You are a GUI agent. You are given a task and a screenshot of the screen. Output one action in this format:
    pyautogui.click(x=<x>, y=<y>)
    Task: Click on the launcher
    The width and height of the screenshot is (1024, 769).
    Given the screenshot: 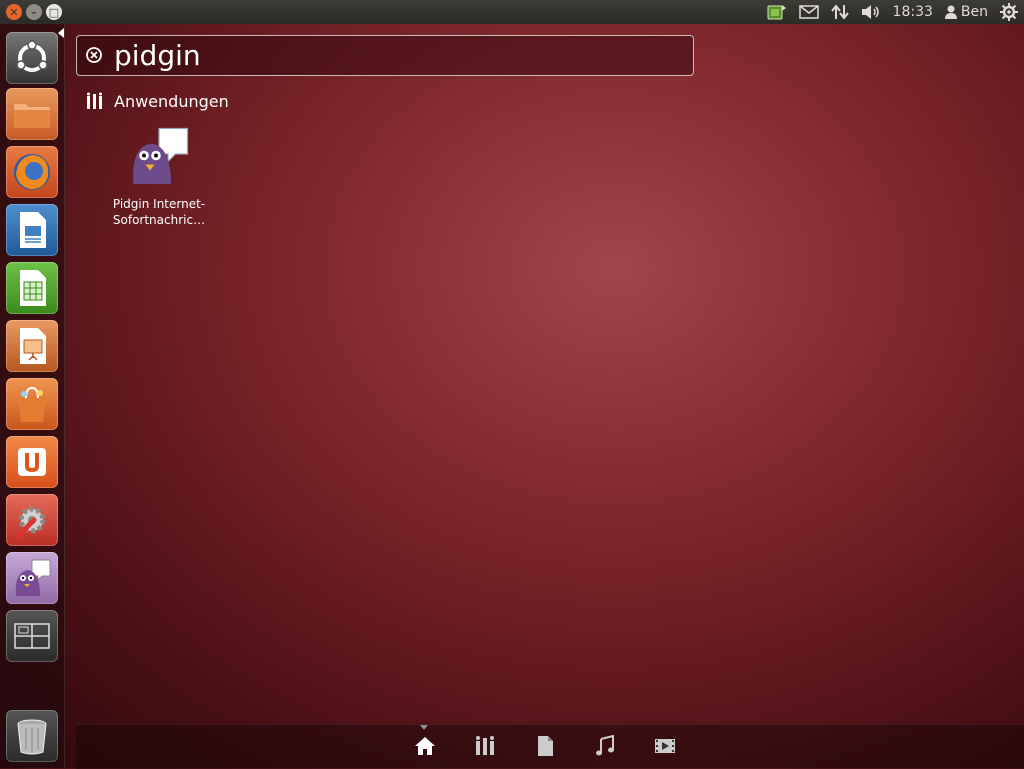 What is the action you would take?
    pyautogui.click(x=32, y=396)
    